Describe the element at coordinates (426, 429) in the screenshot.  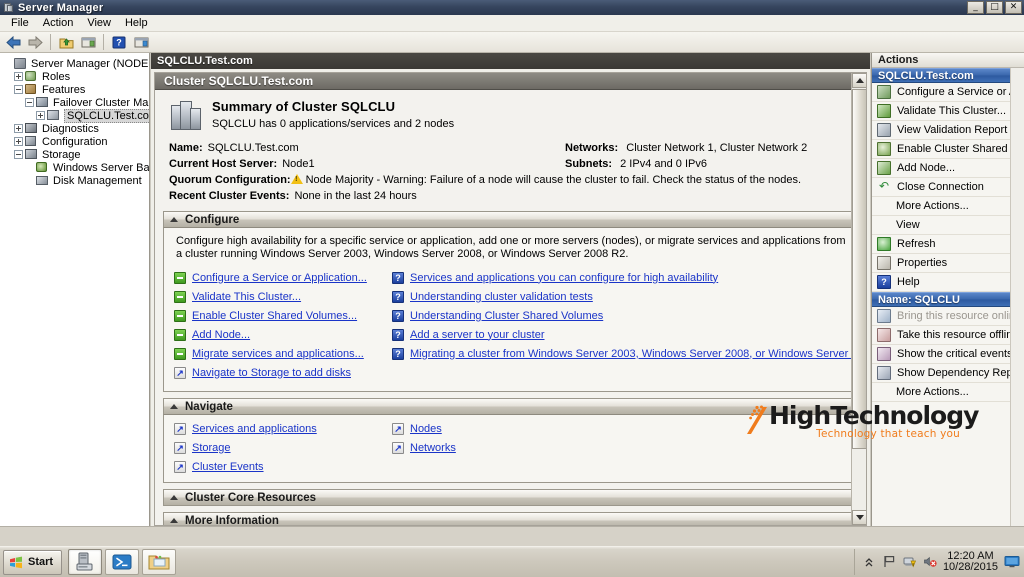
I see `link-nodes: Nodes` at that location.